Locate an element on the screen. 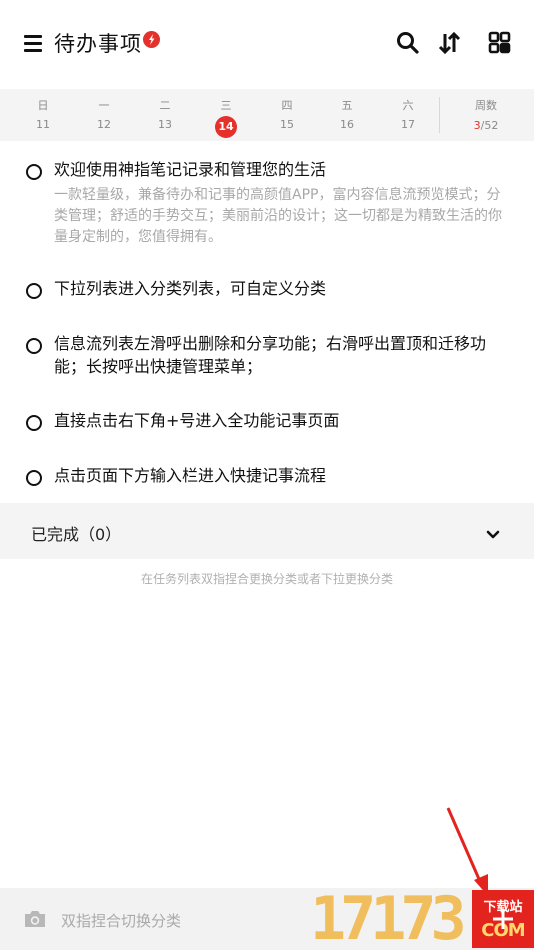  task-text: 信息流列表左滑呼出删除和分享功能；右滑呼出置顶和迁移功能；长按呼出快捷管理菜单； is located at coordinates (270, 355).